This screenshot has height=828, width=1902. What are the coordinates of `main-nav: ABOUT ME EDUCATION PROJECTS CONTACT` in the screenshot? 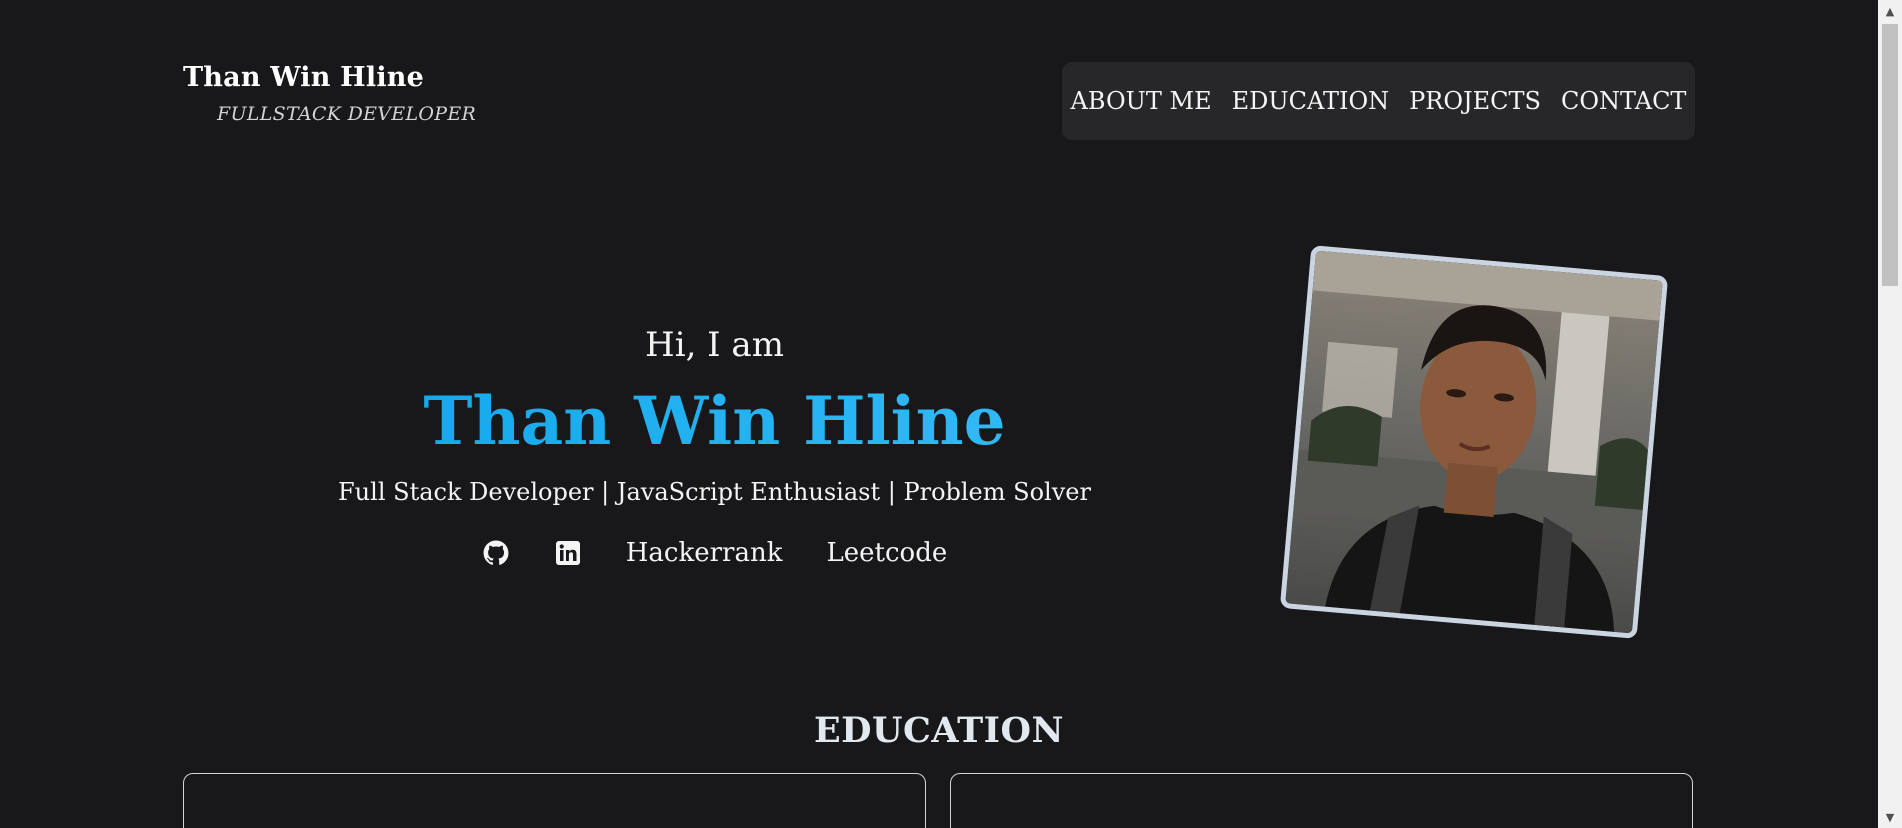 It's located at (1378, 101).